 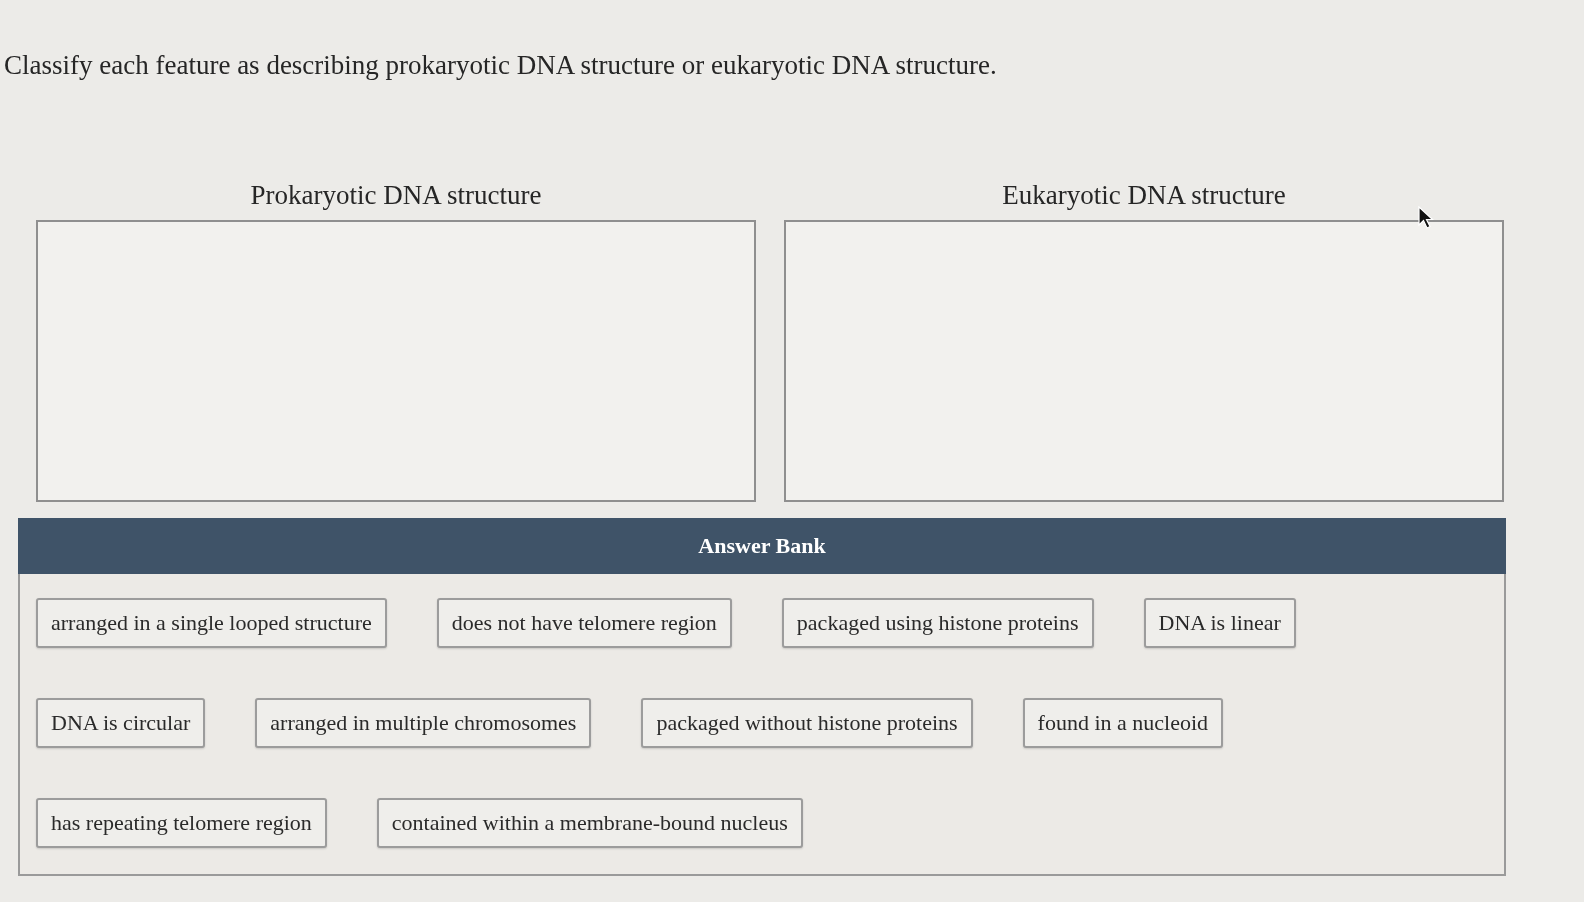 I want to click on drop-zone-label: Prokaryotic DNA structure, so click(x=396, y=195).